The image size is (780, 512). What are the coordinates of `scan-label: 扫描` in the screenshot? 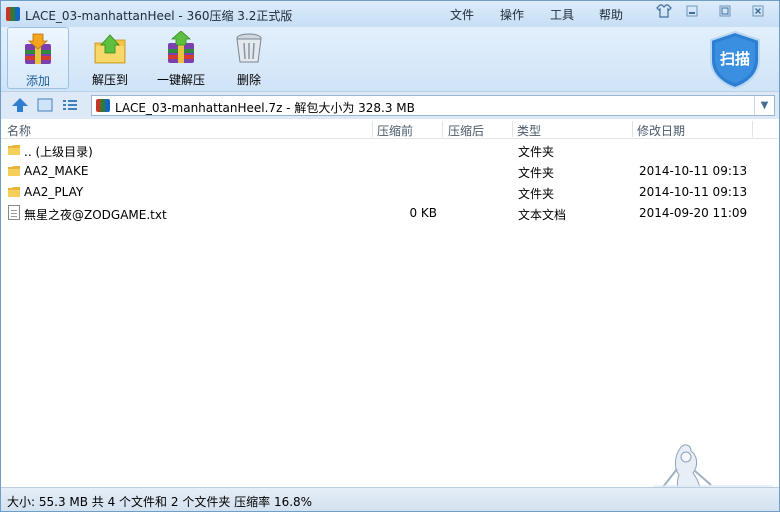 It's located at (735, 58).